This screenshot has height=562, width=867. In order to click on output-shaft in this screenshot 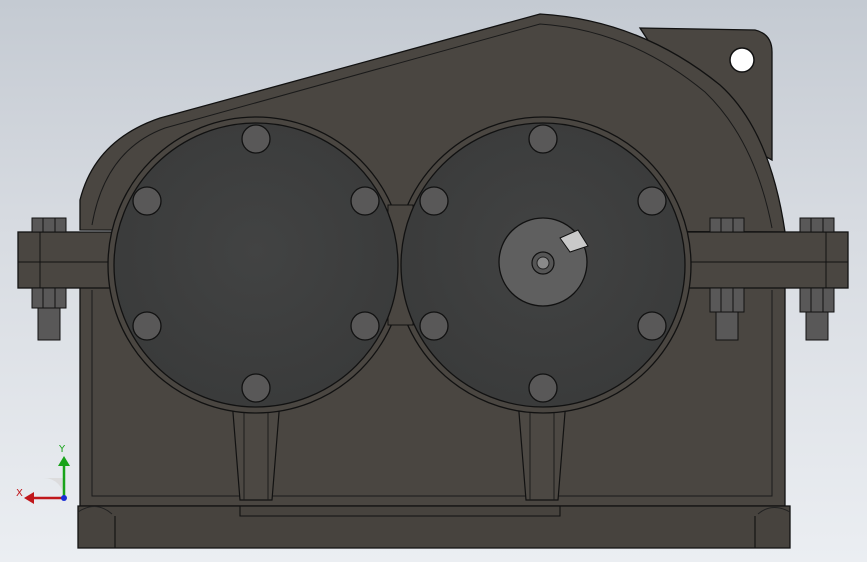, I will do `click(543, 262)`.